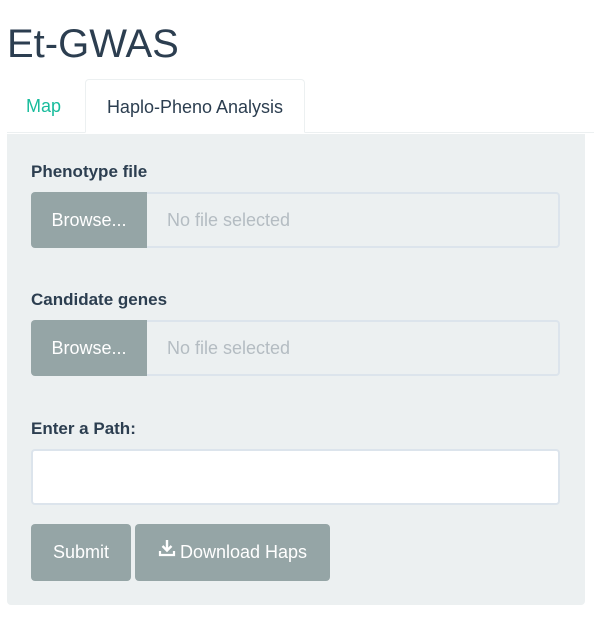  What do you see at coordinates (93, 44) in the screenshot?
I see `page-title: Et-GWAS` at bounding box center [93, 44].